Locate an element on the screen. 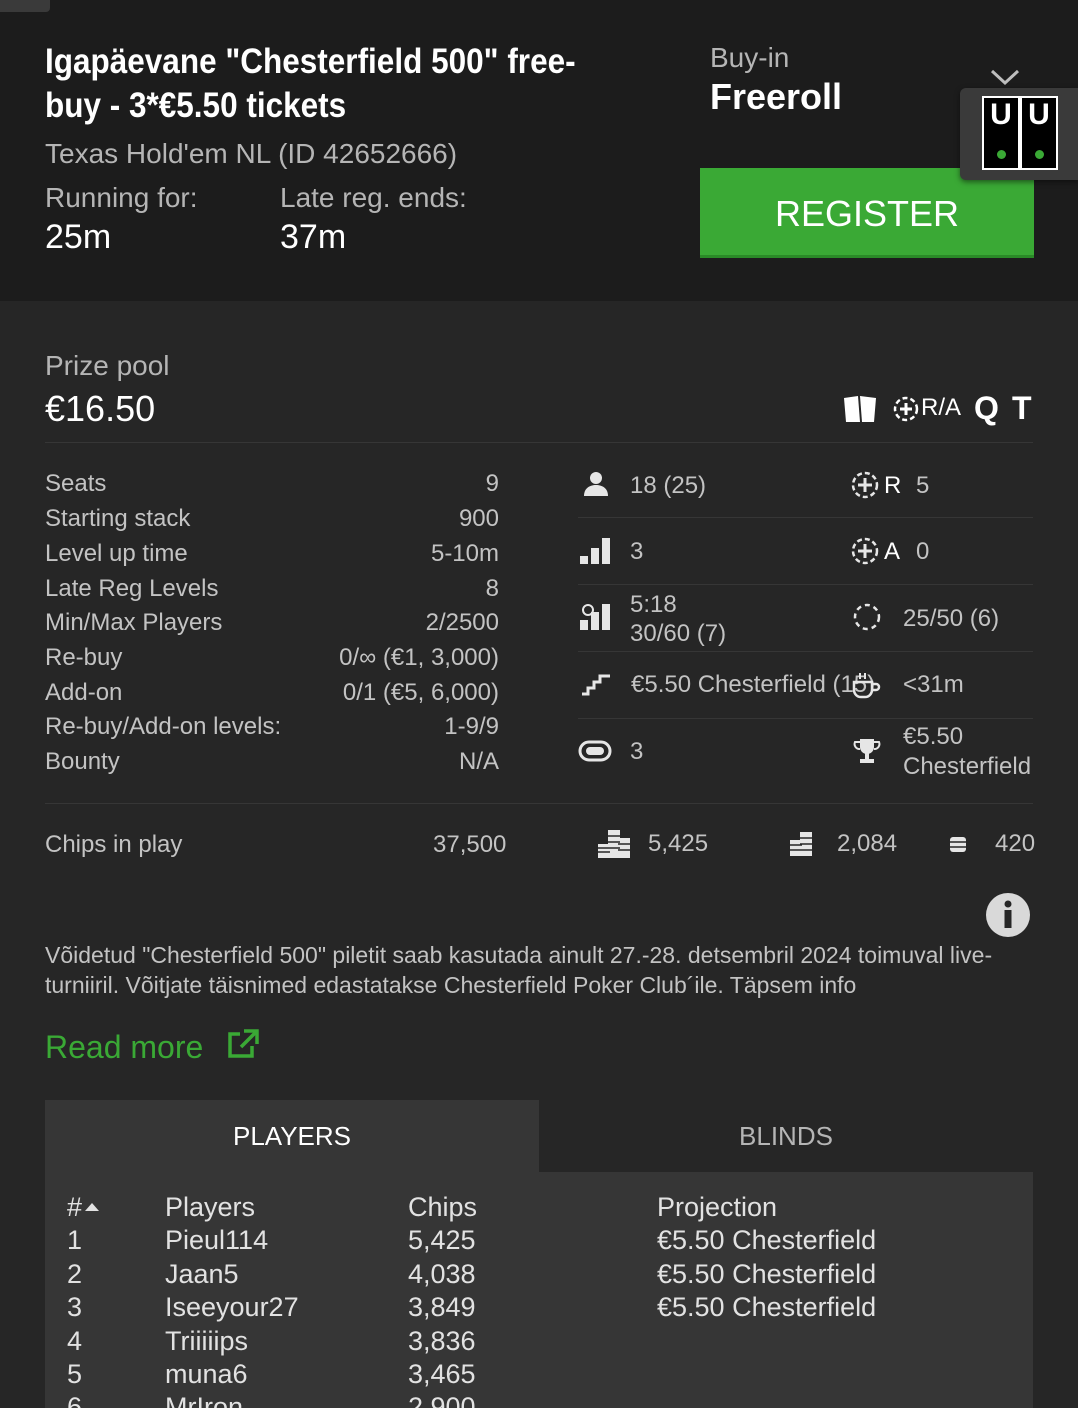 The height and width of the screenshot is (1408, 1078). detail-value: 900 is located at coordinates (478, 518).